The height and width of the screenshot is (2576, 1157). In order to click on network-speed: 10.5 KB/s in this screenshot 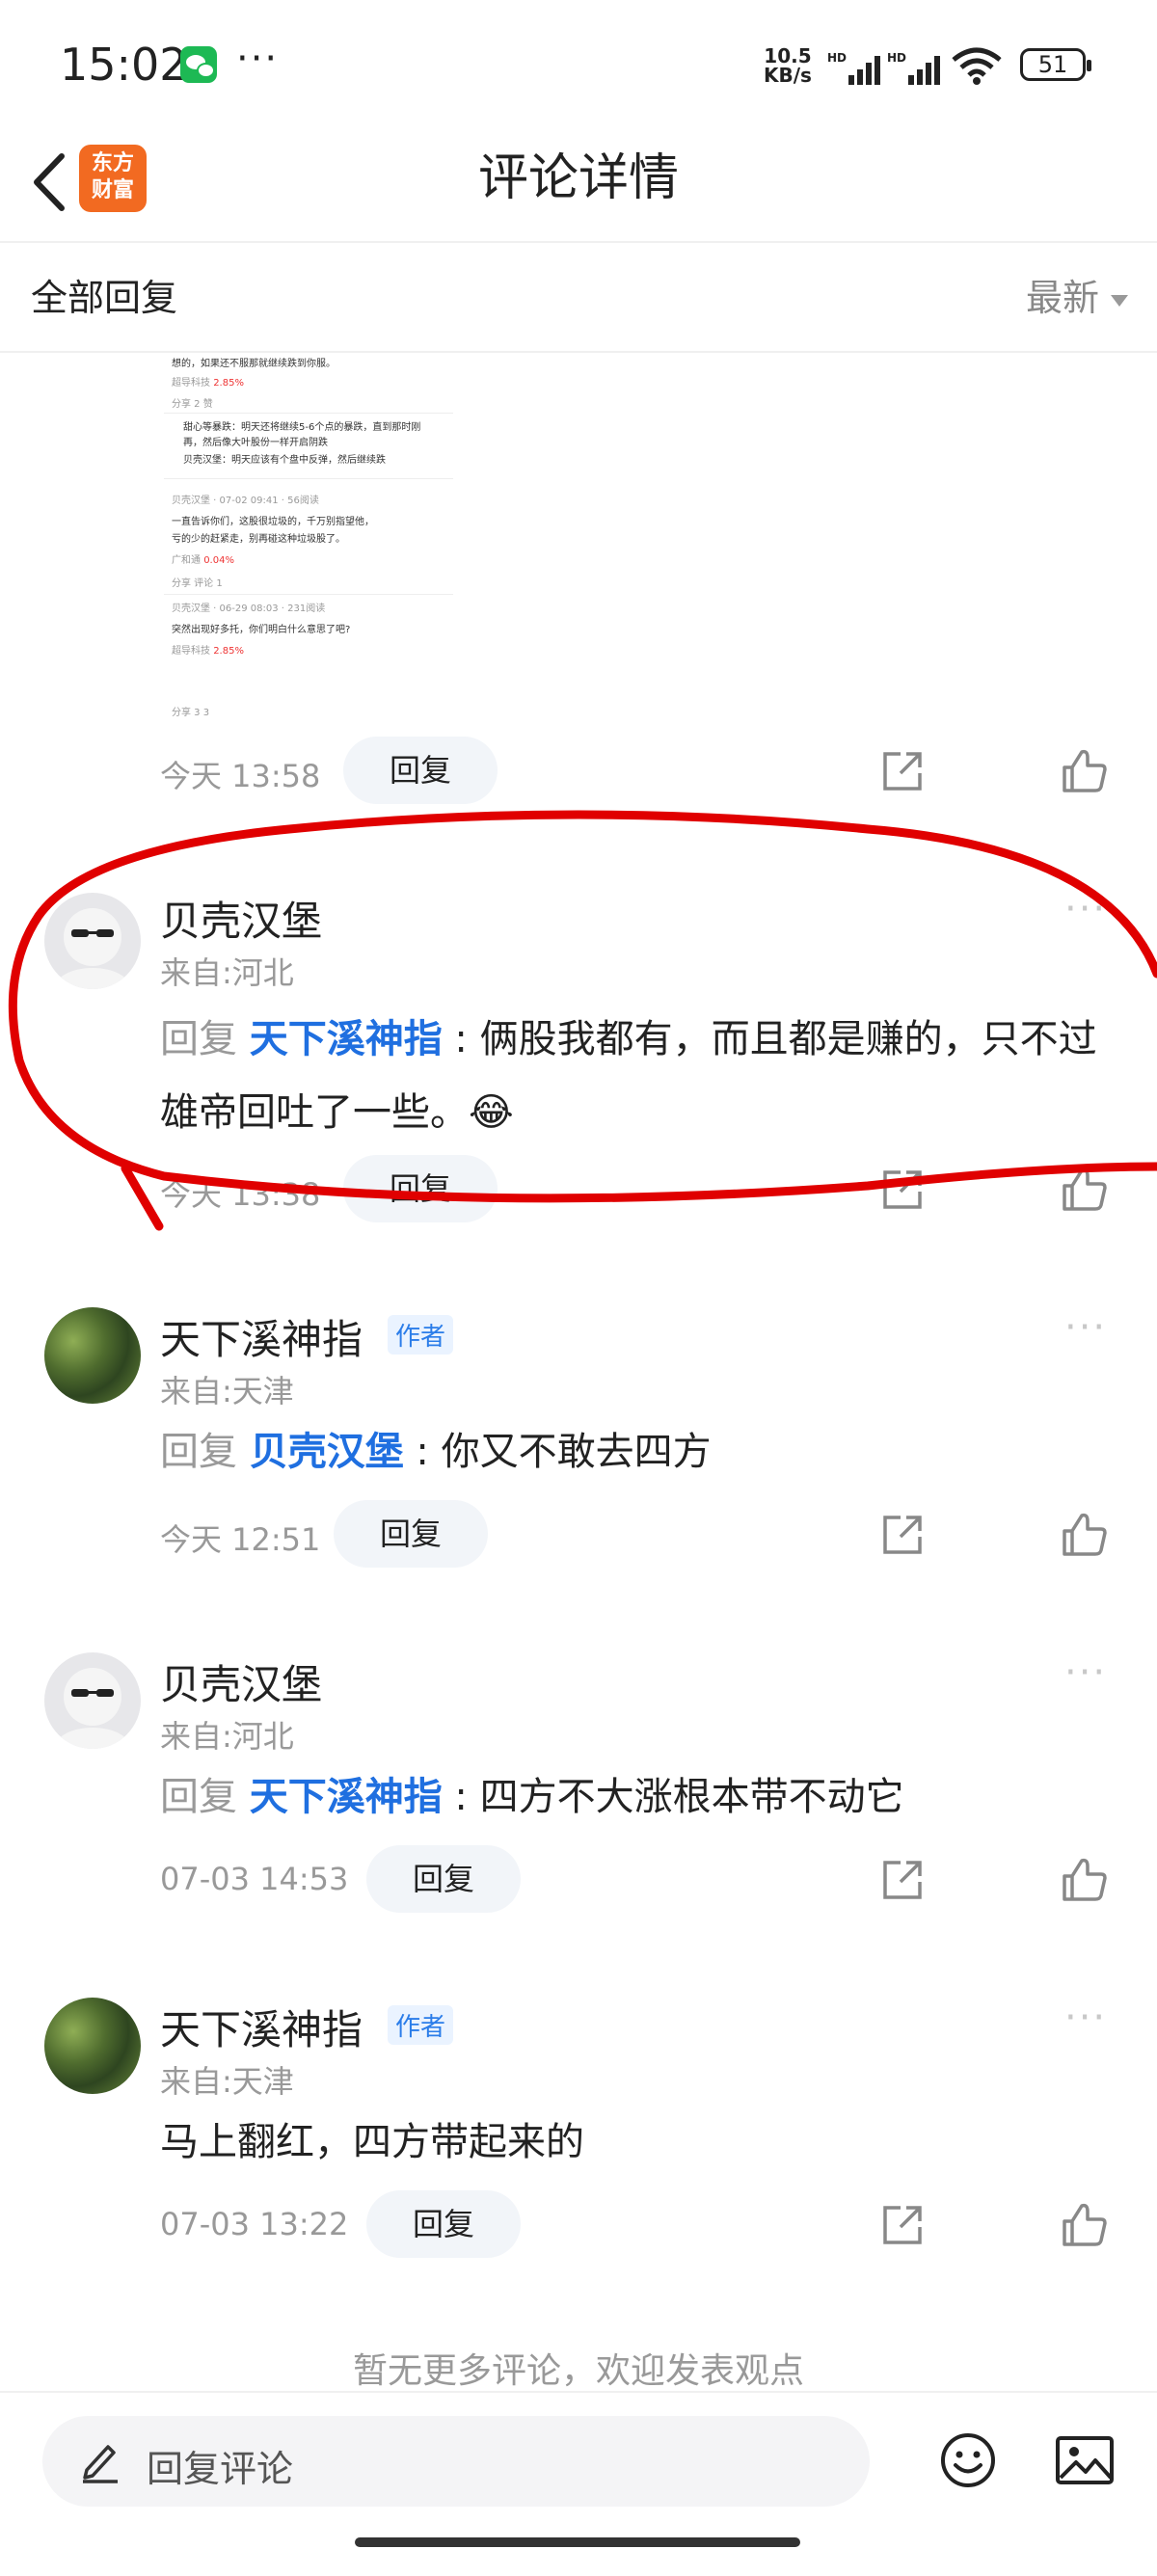, I will do `click(788, 66)`.